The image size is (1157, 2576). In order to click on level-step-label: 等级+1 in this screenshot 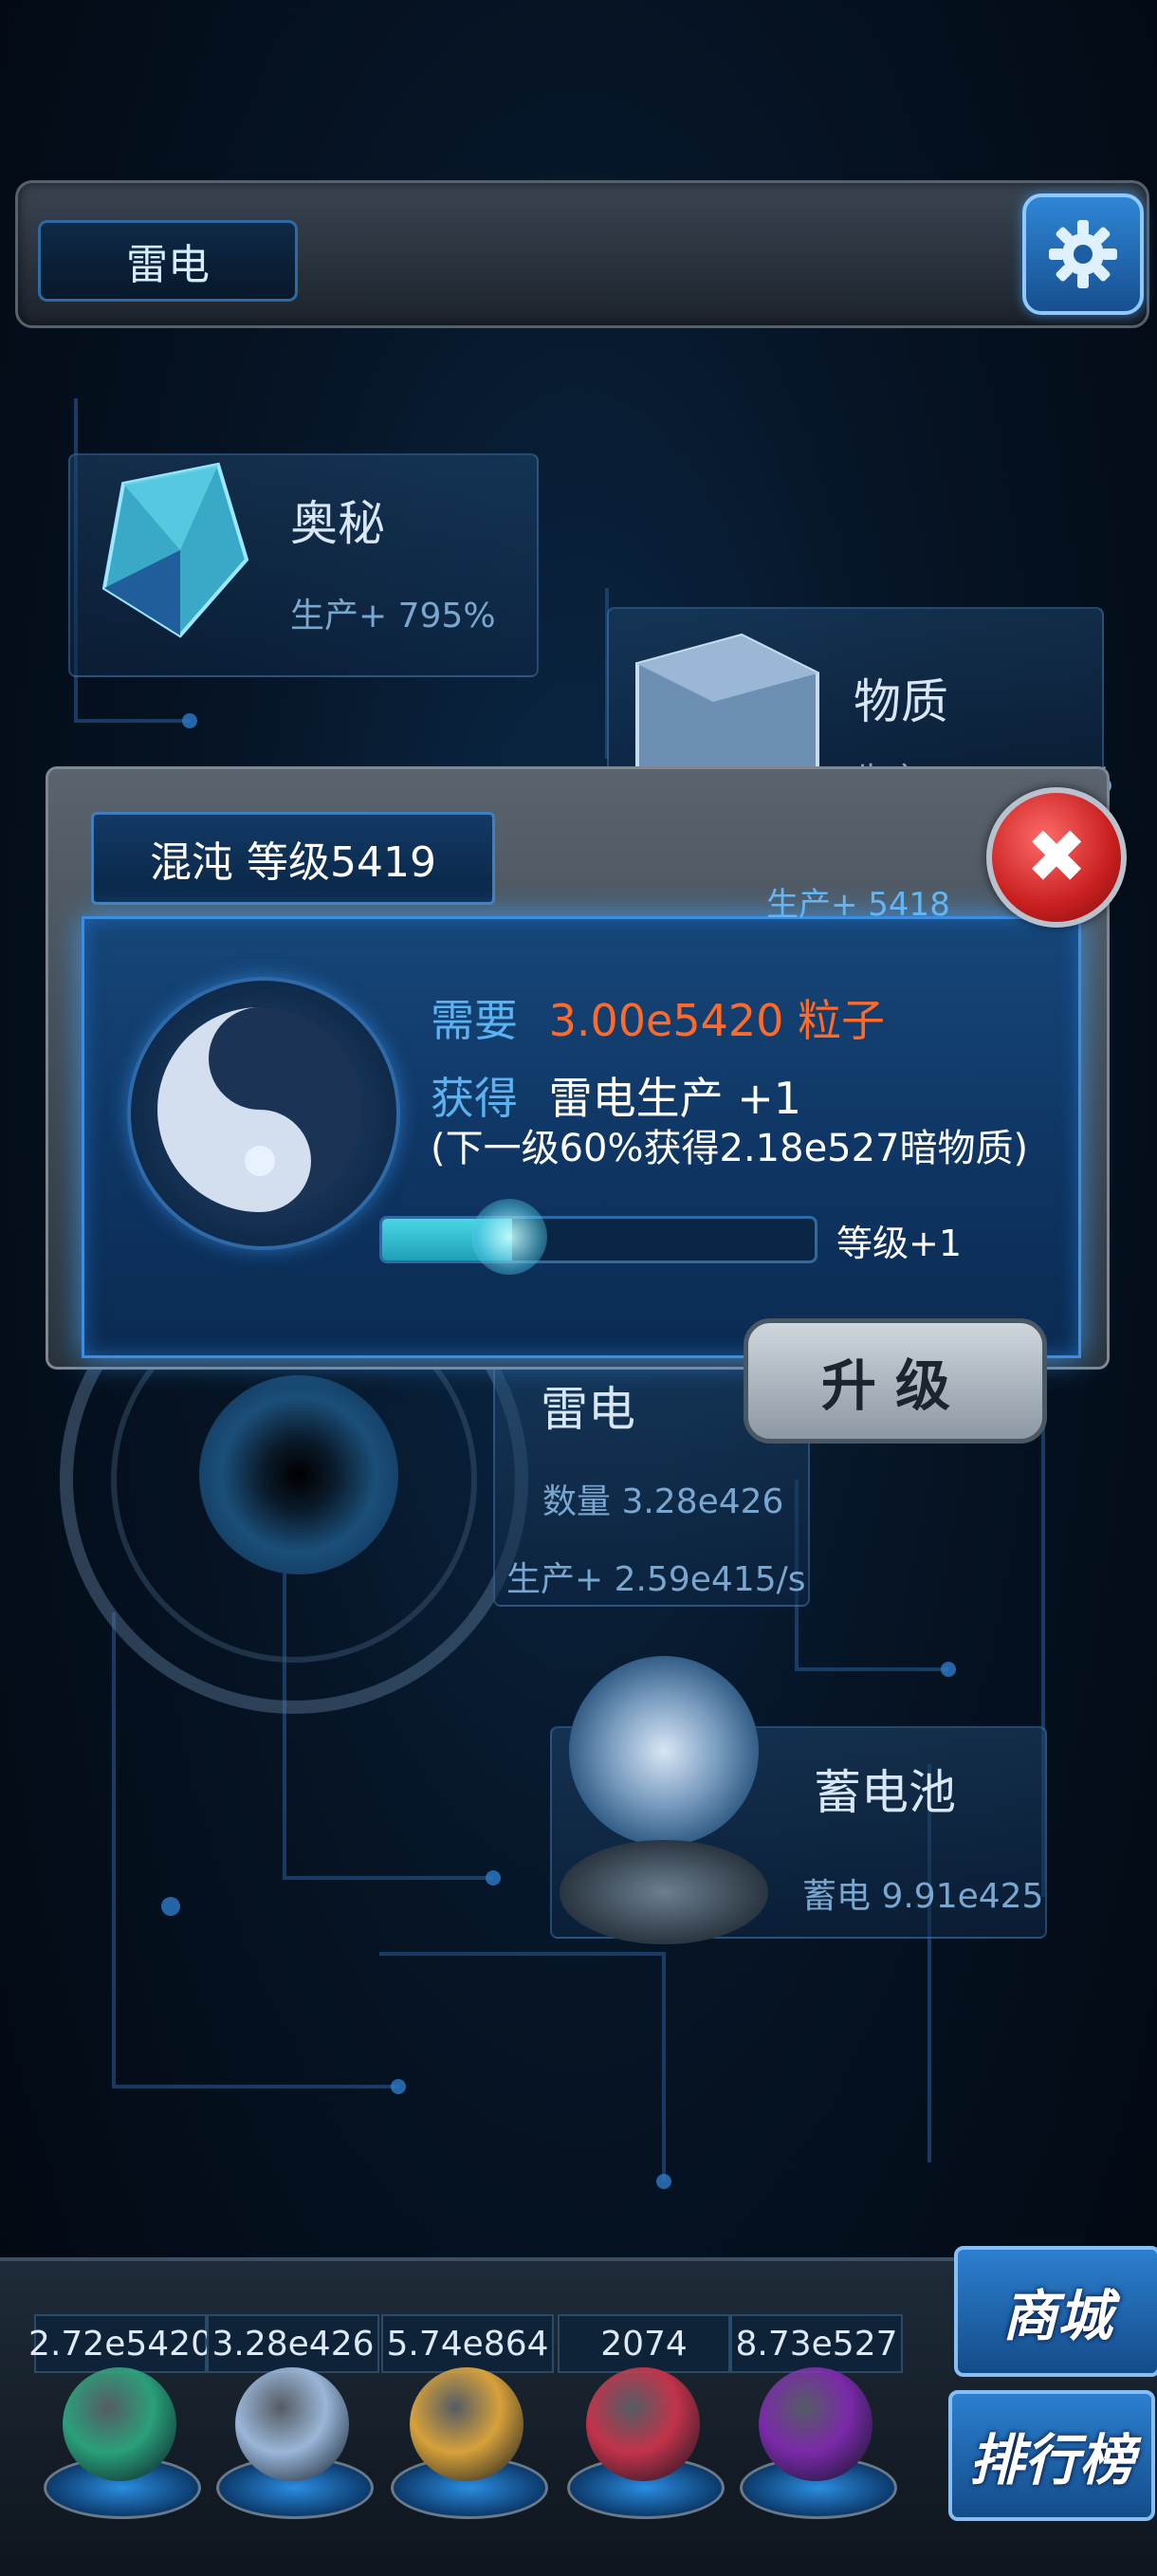, I will do `click(899, 1243)`.